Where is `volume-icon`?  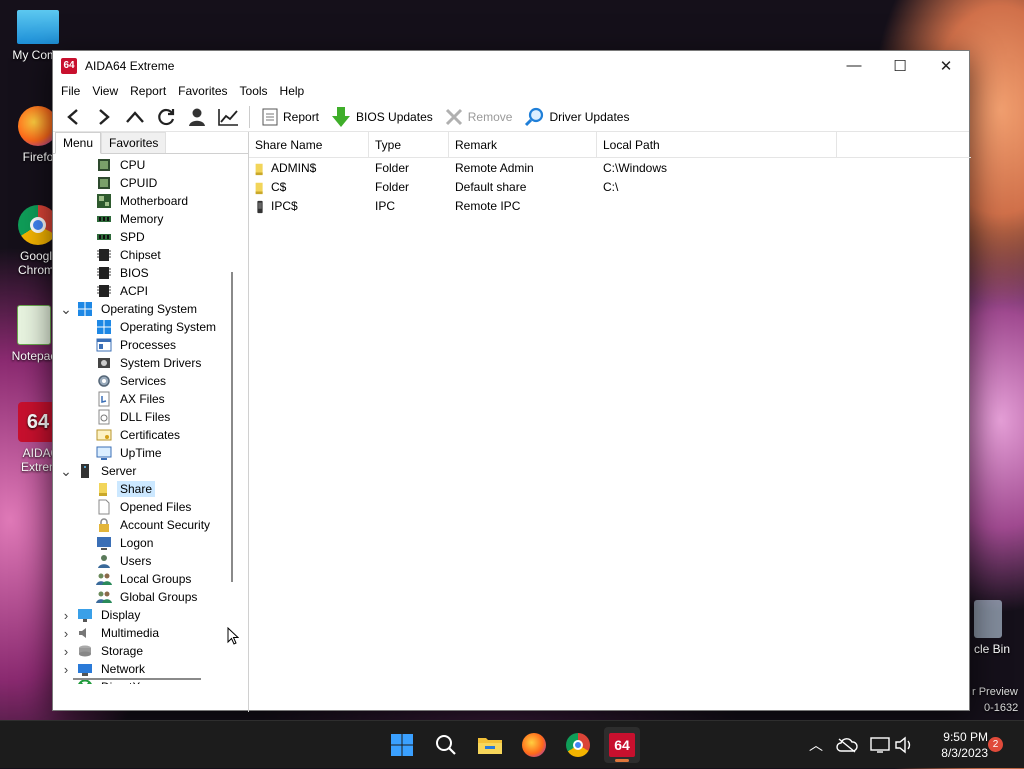
volume-icon is located at coordinates (904, 745).